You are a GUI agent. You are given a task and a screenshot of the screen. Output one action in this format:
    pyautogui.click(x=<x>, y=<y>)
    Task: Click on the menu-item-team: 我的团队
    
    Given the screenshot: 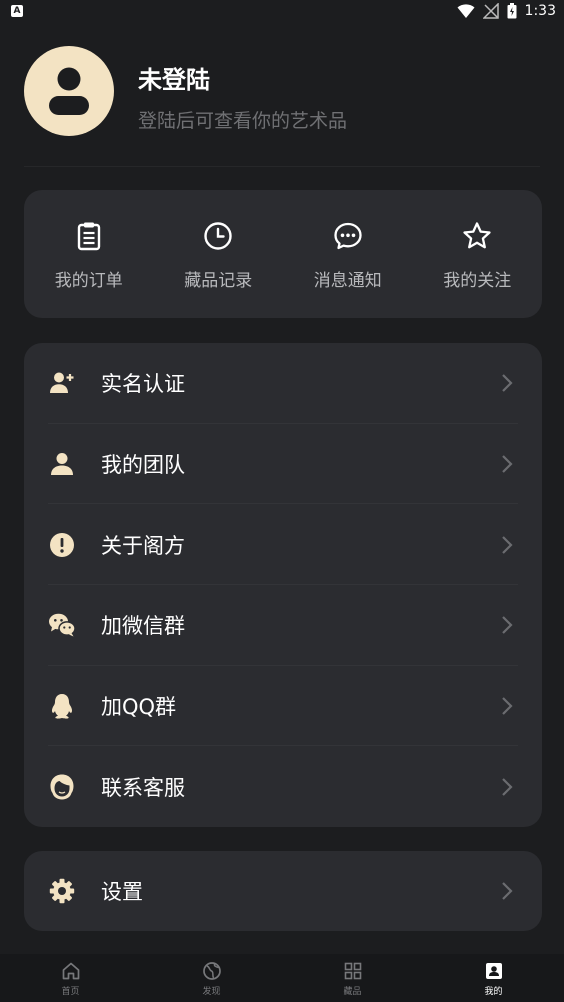 What is the action you would take?
    pyautogui.click(x=283, y=464)
    